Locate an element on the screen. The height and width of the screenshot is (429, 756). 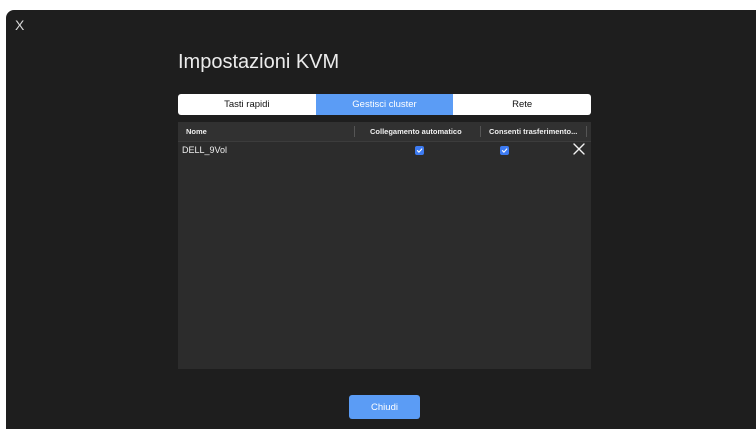
tab-network: Rete is located at coordinates (522, 104).